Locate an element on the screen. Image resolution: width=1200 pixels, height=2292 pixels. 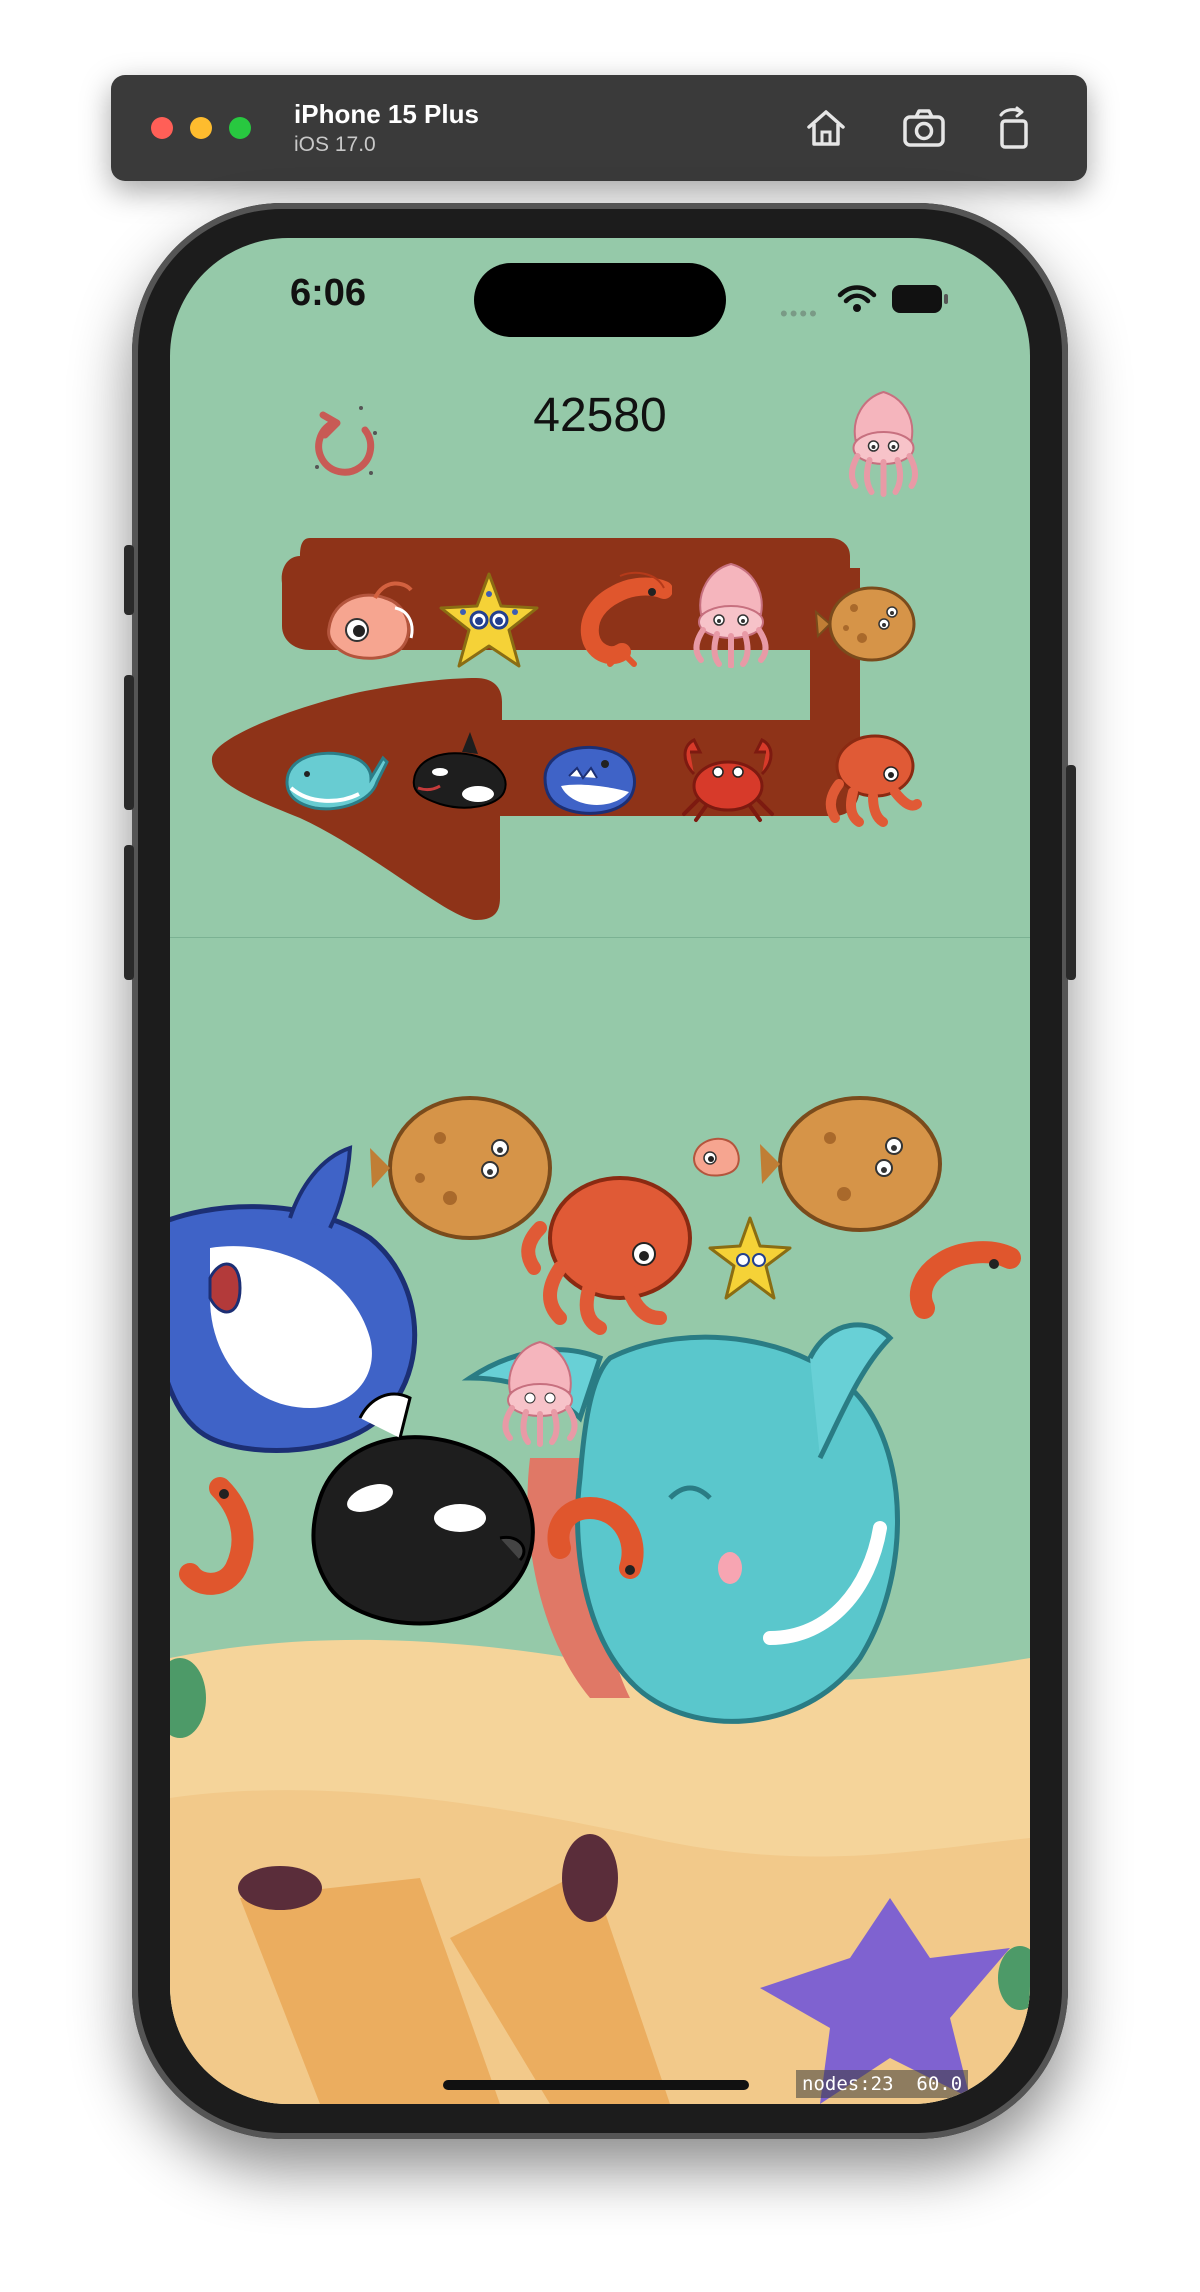
queue-whale-icon is located at coordinates (337, 781).